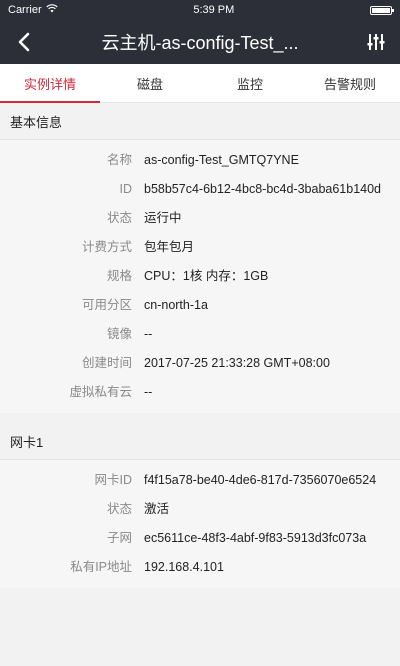  What do you see at coordinates (200, 121) in the screenshot?
I see `section-header-basic-info: 基本信息` at bounding box center [200, 121].